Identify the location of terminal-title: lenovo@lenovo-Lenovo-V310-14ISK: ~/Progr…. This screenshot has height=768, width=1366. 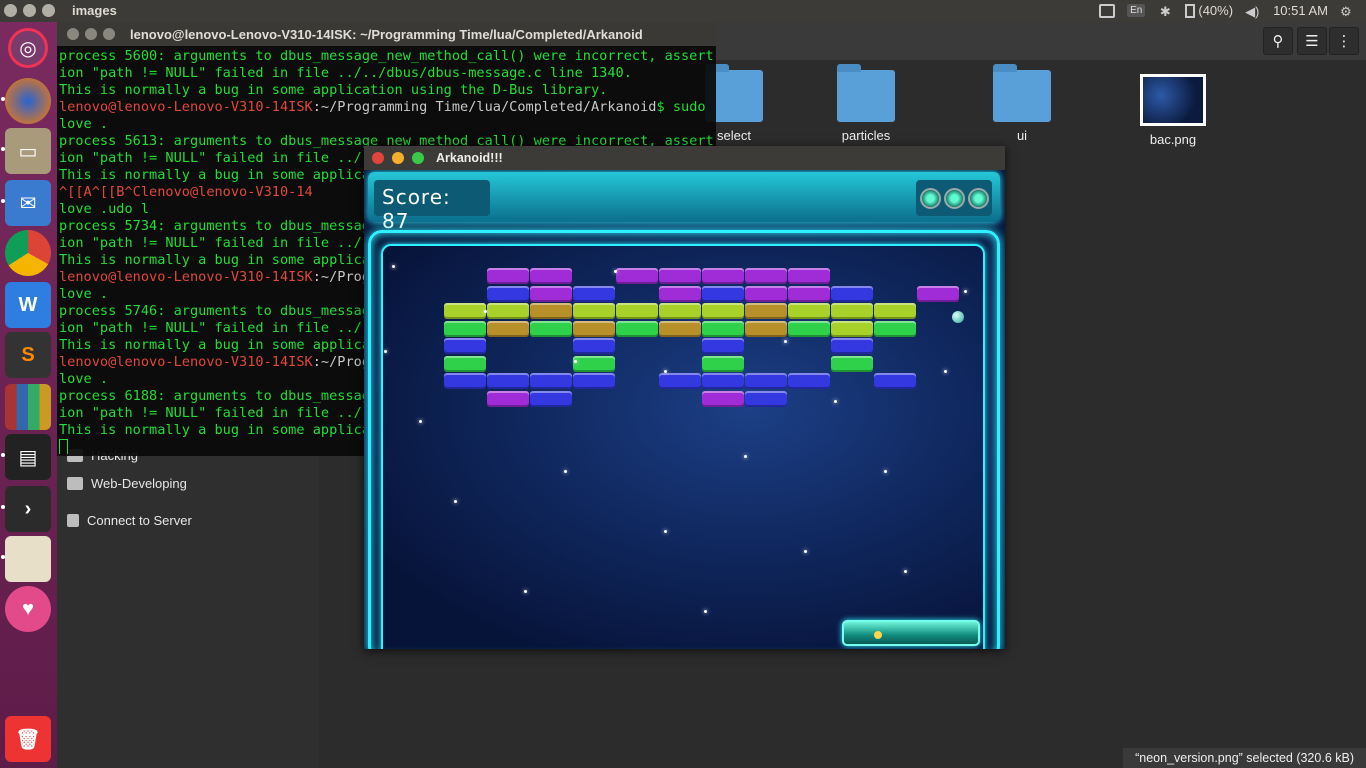
(386, 34).